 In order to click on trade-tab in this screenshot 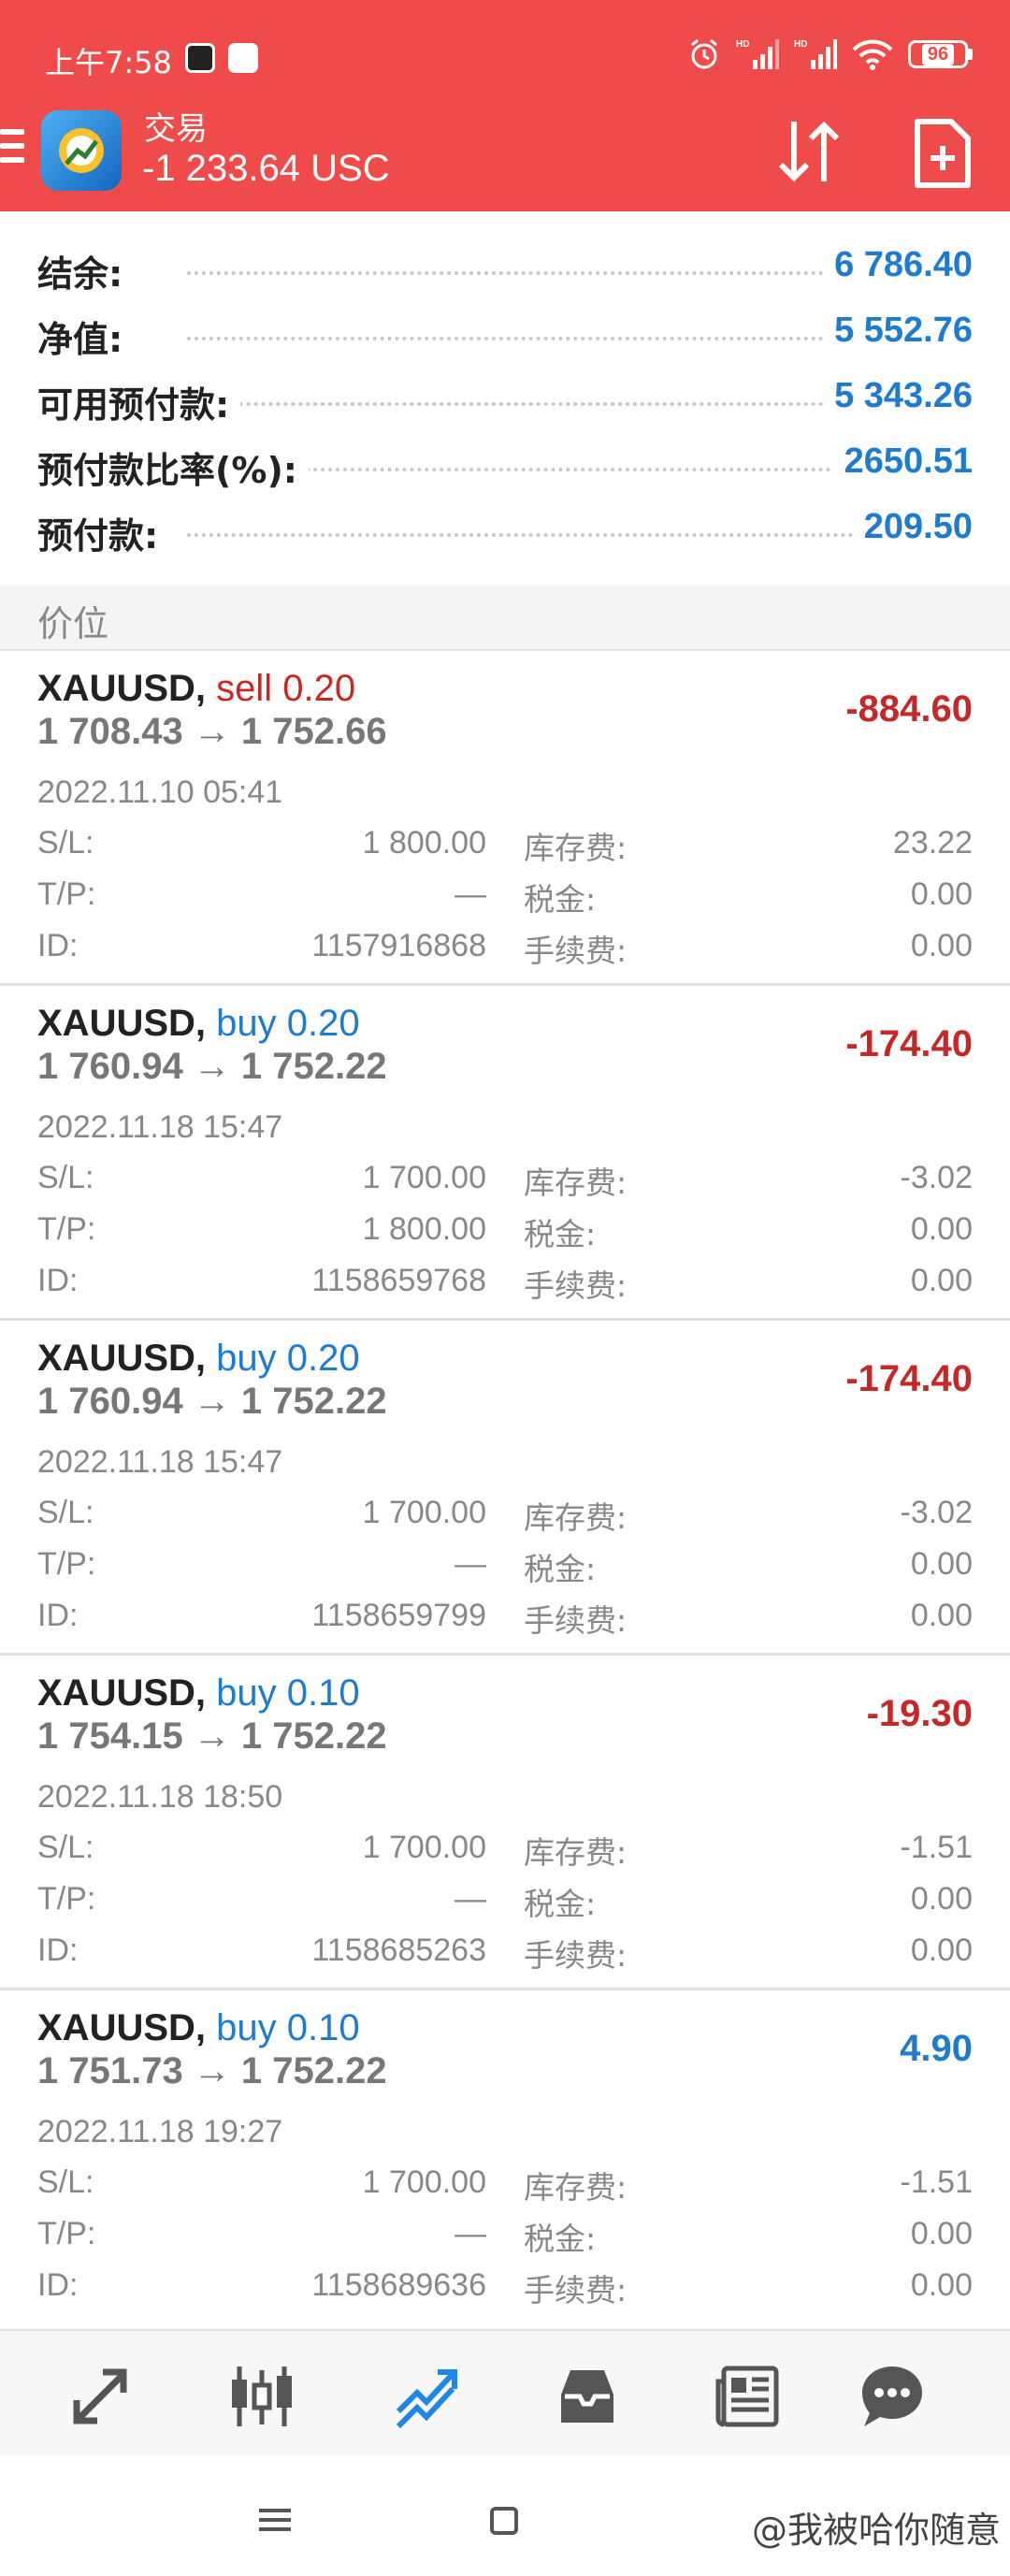, I will do `click(427, 2396)`.